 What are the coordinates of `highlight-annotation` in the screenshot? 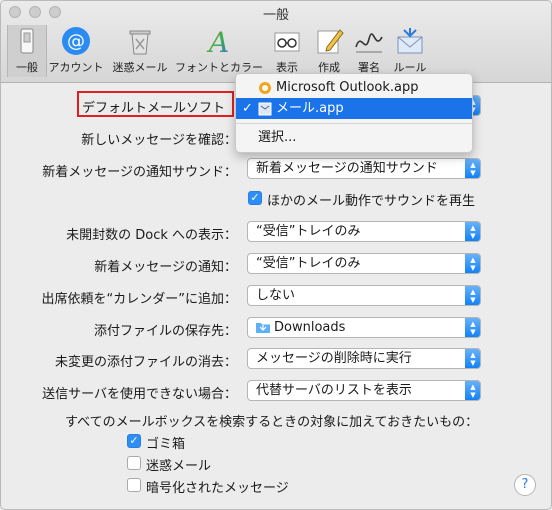 It's located at (155, 104).